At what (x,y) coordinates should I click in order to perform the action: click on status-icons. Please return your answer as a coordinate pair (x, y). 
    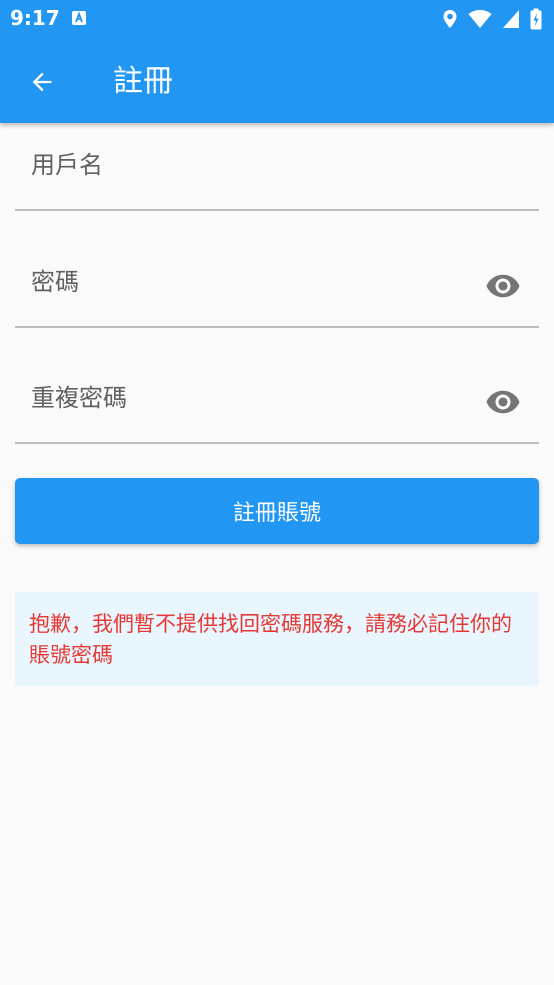
    Looking at the image, I should click on (492, 19).